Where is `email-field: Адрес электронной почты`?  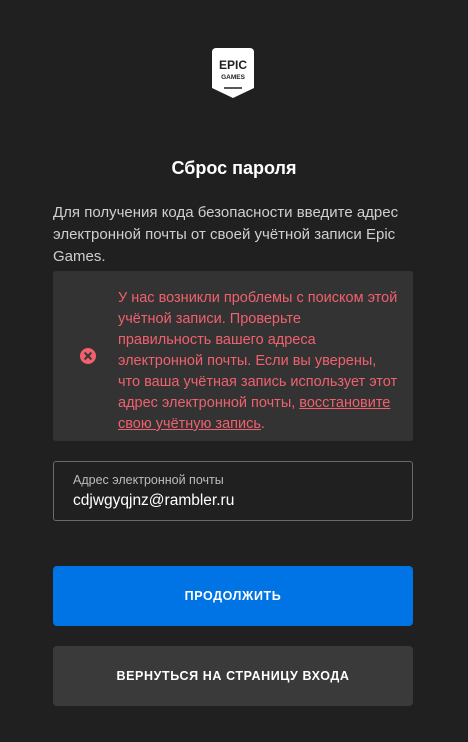
email-field: Адрес электронной почты is located at coordinates (233, 491).